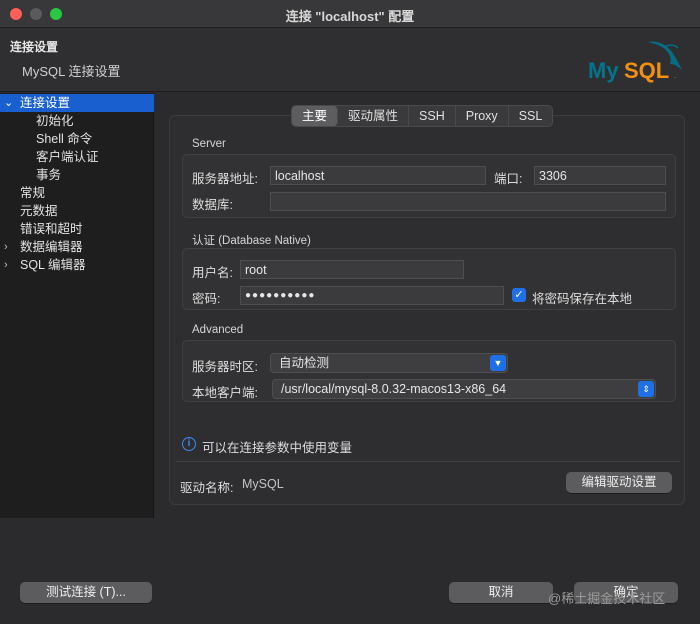 This screenshot has width=700, height=624. Describe the element at coordinates (600, 175) in the screenshot. I see `port-input: 3306` at that location.